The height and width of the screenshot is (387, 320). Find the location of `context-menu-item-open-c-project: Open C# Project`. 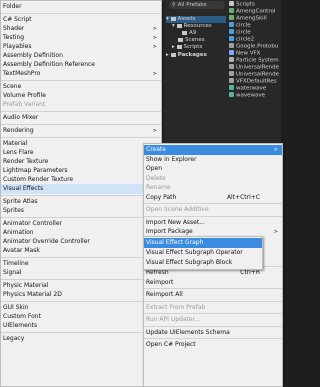

context-menu-item-open-c-project: Open C# Project is located at coordinates (213, 345).